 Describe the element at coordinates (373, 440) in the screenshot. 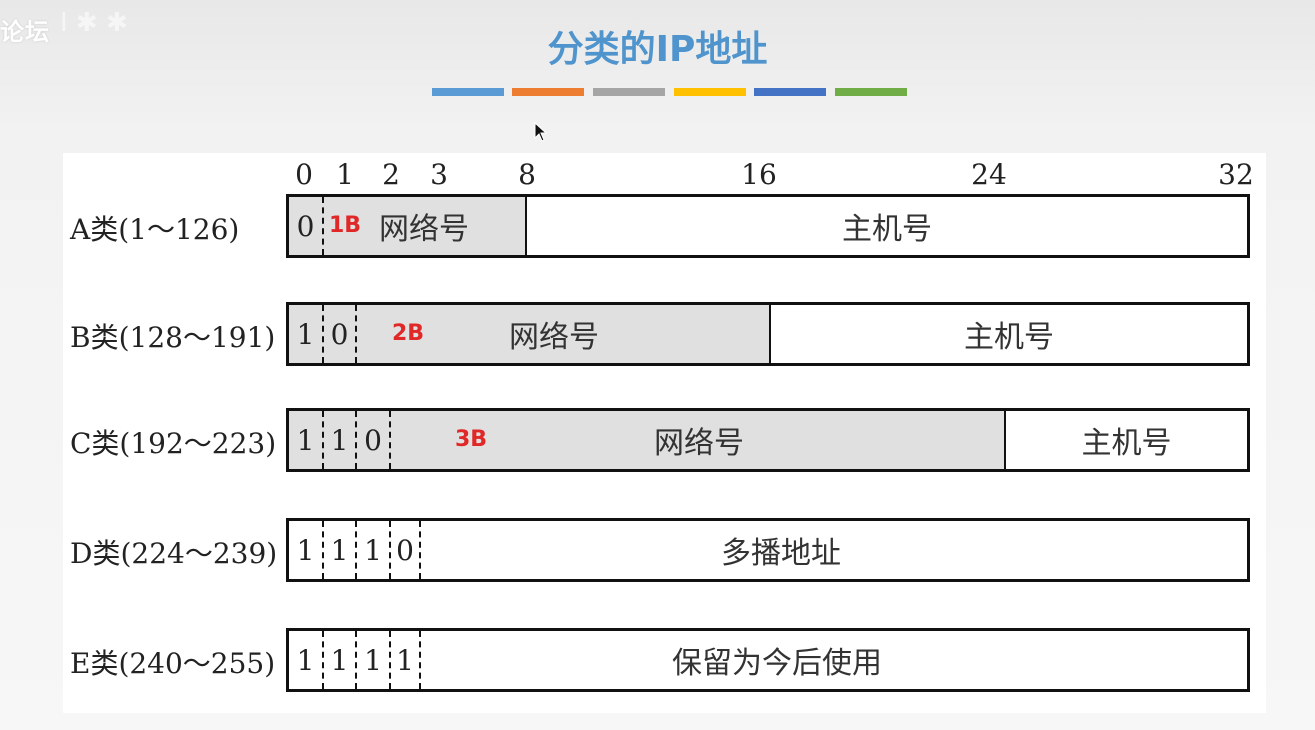

I see `leading-bit-3: 0` at that location.